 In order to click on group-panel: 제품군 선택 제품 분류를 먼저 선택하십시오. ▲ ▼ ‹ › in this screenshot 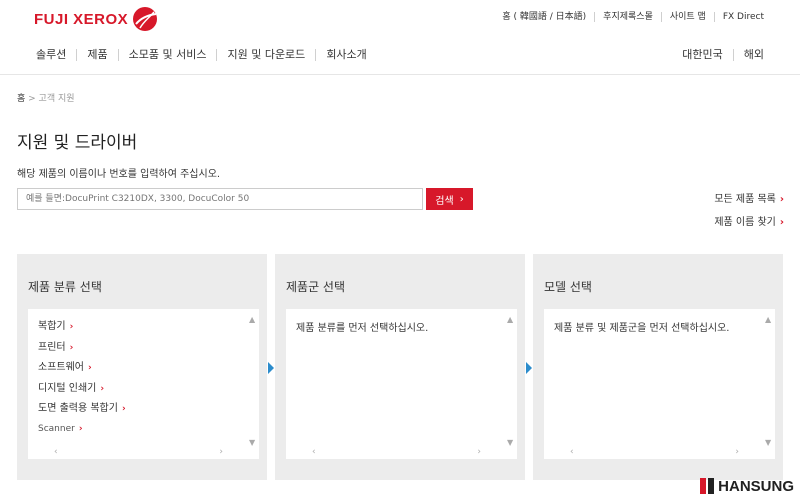, I will do `click(400, 367)`.